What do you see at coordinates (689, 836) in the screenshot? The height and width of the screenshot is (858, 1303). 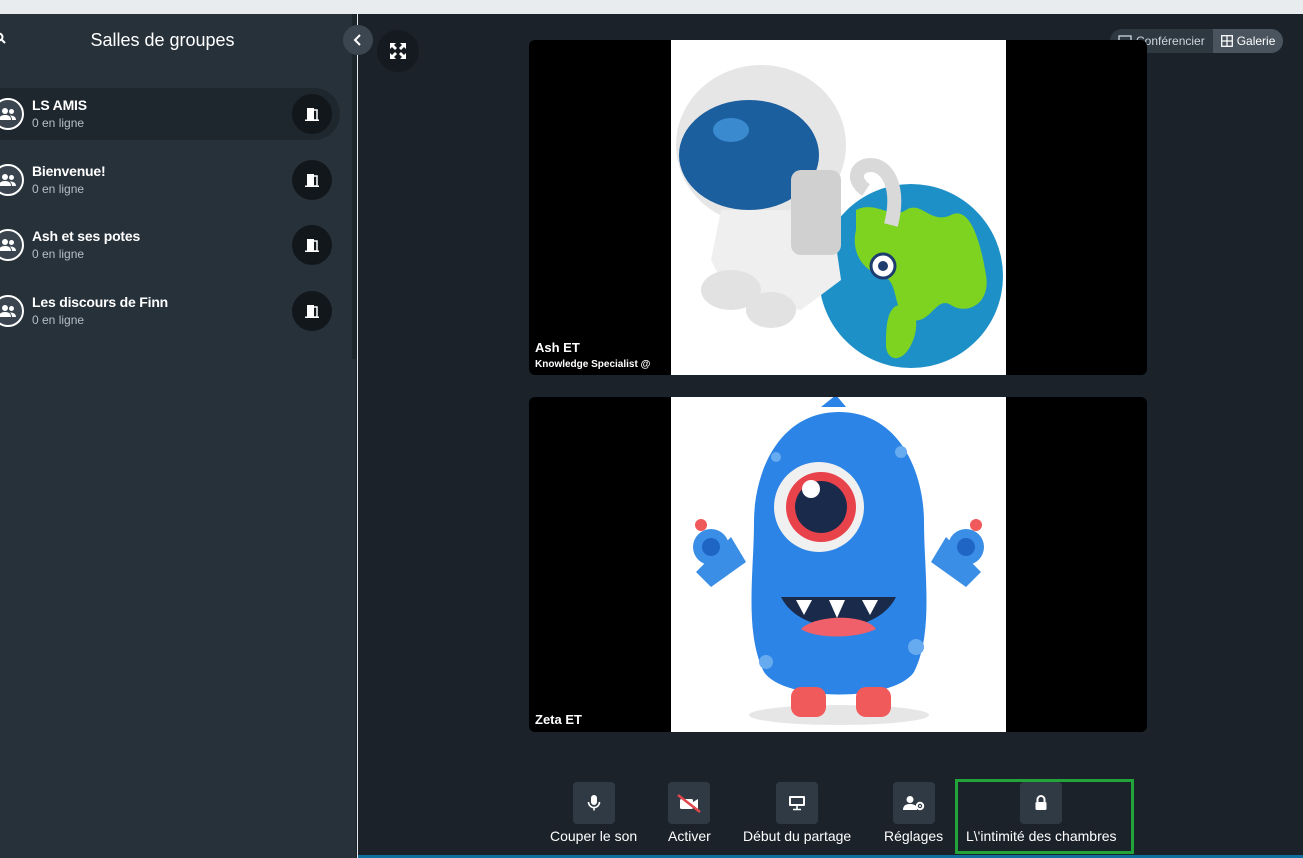 I see `video-label: Activer` at bounding box center [689, 836].